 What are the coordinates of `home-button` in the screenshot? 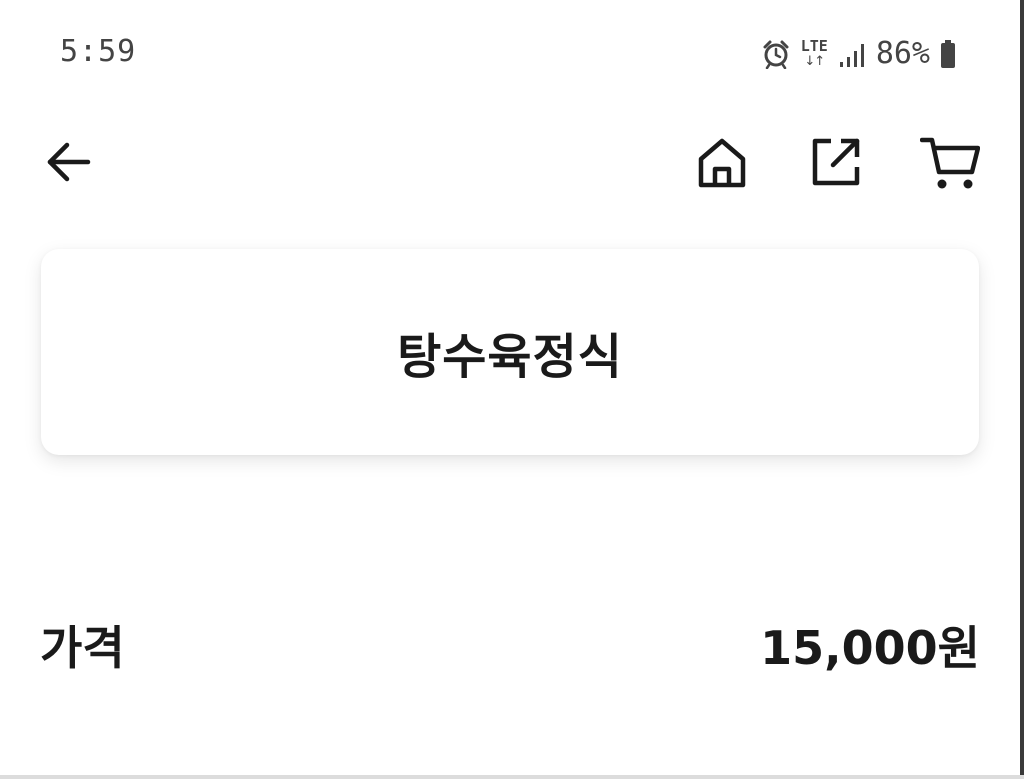 It's located at (722, 164).